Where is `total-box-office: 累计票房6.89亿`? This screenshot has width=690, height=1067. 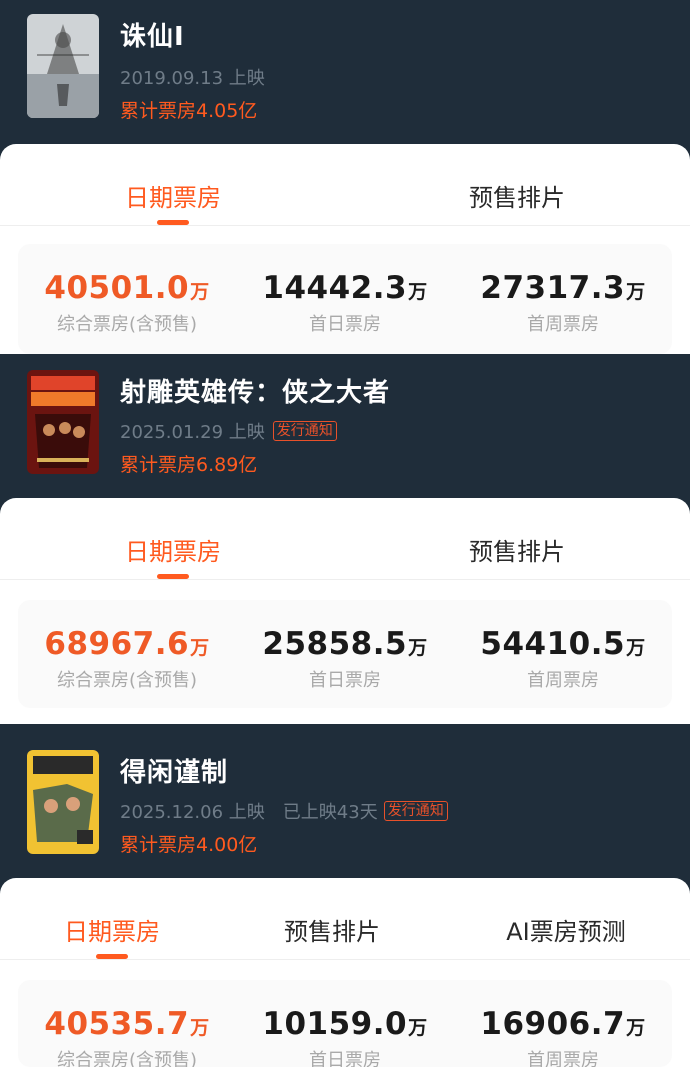
total-box-office: 累计票房6.89亿 is located at coordinates (189, 465).